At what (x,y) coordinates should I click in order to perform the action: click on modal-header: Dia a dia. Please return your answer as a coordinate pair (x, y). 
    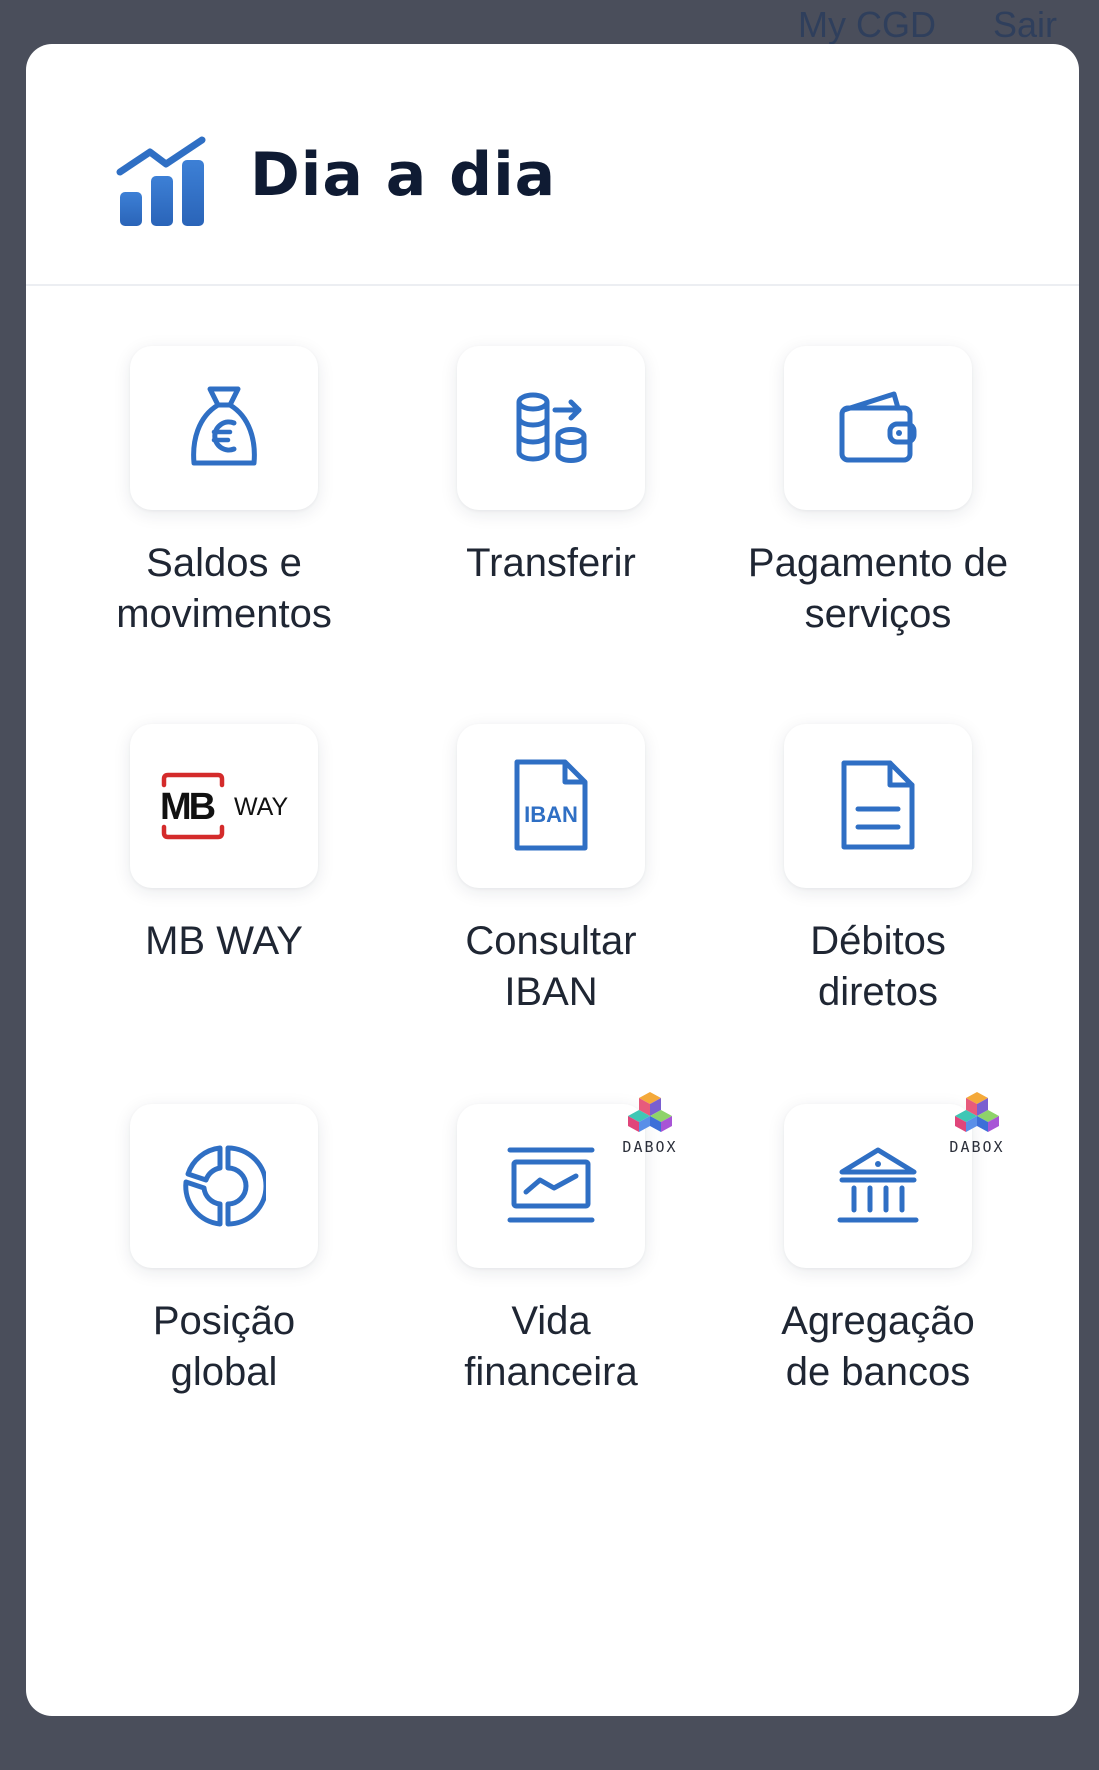
    Looking at the image, I should click on (552, 165).